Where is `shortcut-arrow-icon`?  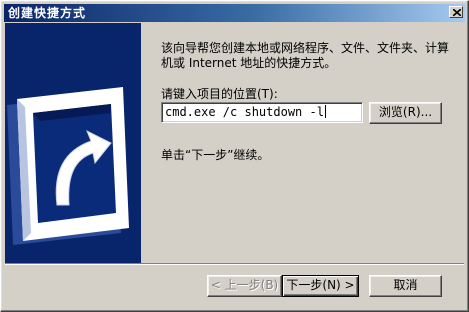 shortcut-arrow-icon is located at coordinates (68, 166).